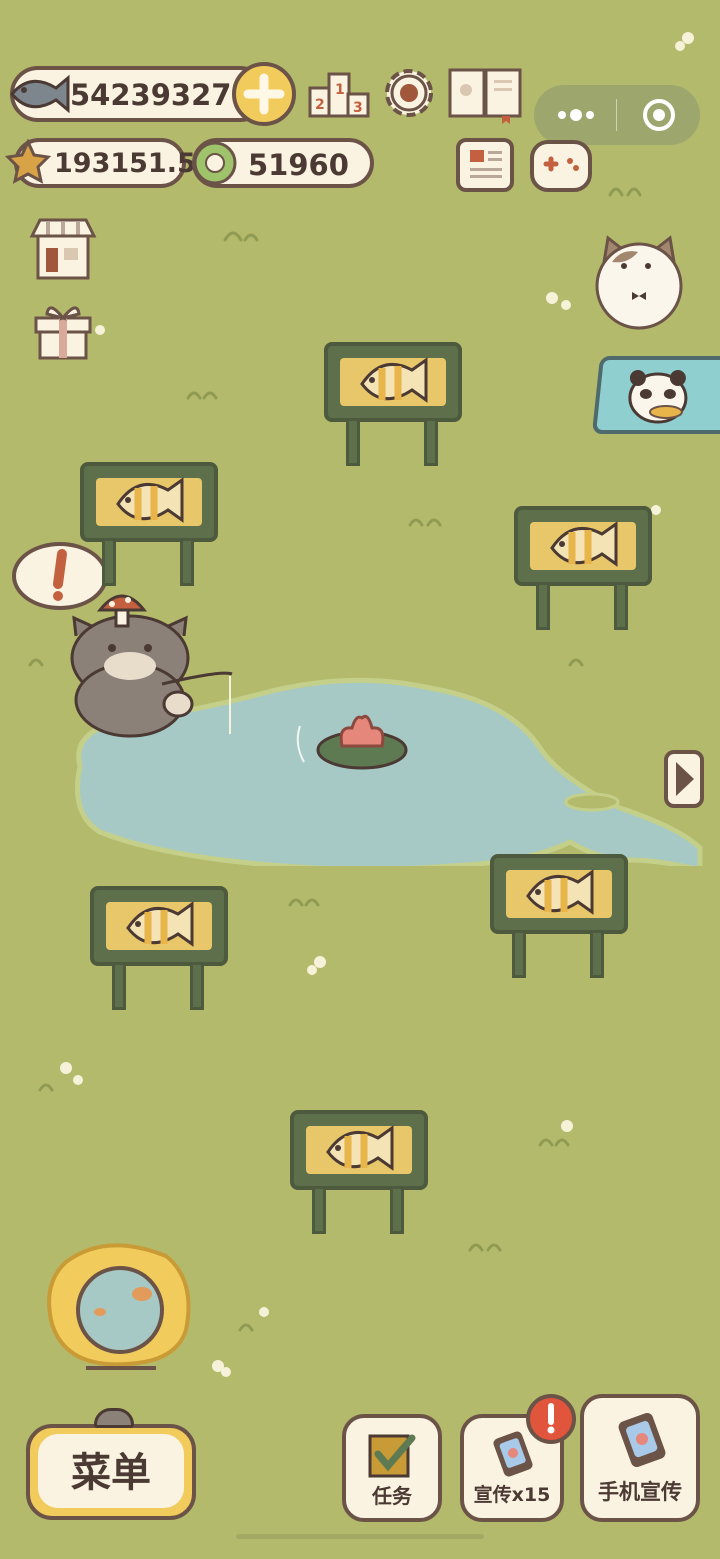 The width and height of the screenshot is (720, 1559). What do you see at coordinates (114, 1418) in the screenshot?
I see `clipboard-clip` at bounding box center [114, 1418].